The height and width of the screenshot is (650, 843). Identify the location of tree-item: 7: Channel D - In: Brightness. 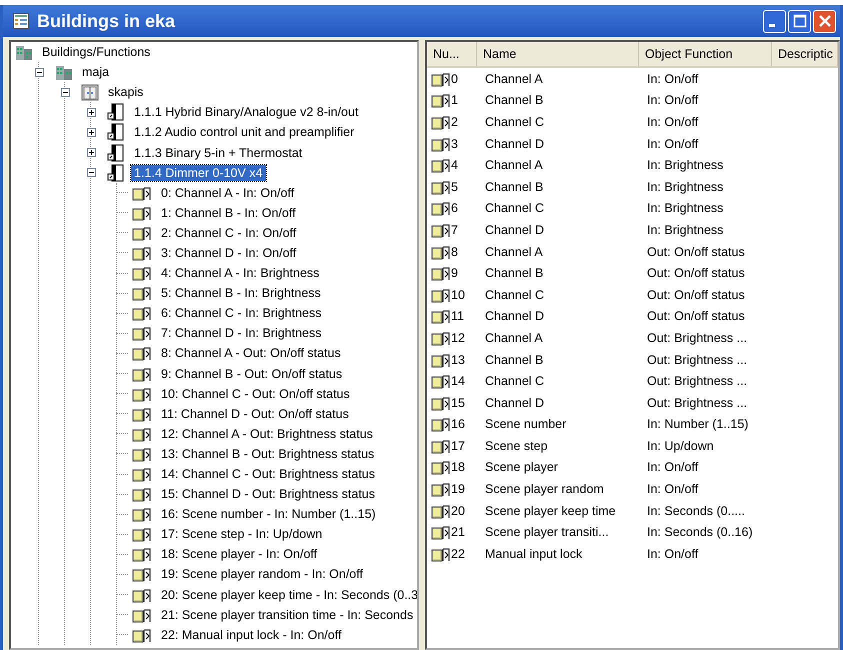
(241, 333).